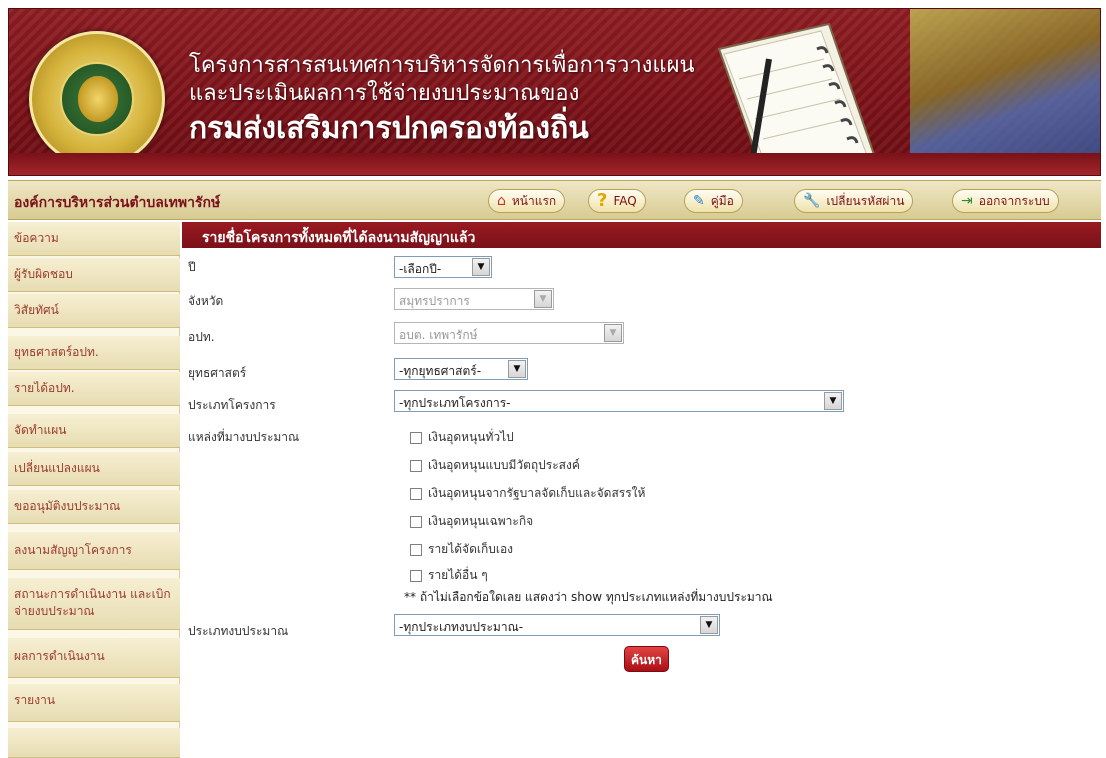  I want to click on manual-button-label: คู่มือ, so click(722, 200).